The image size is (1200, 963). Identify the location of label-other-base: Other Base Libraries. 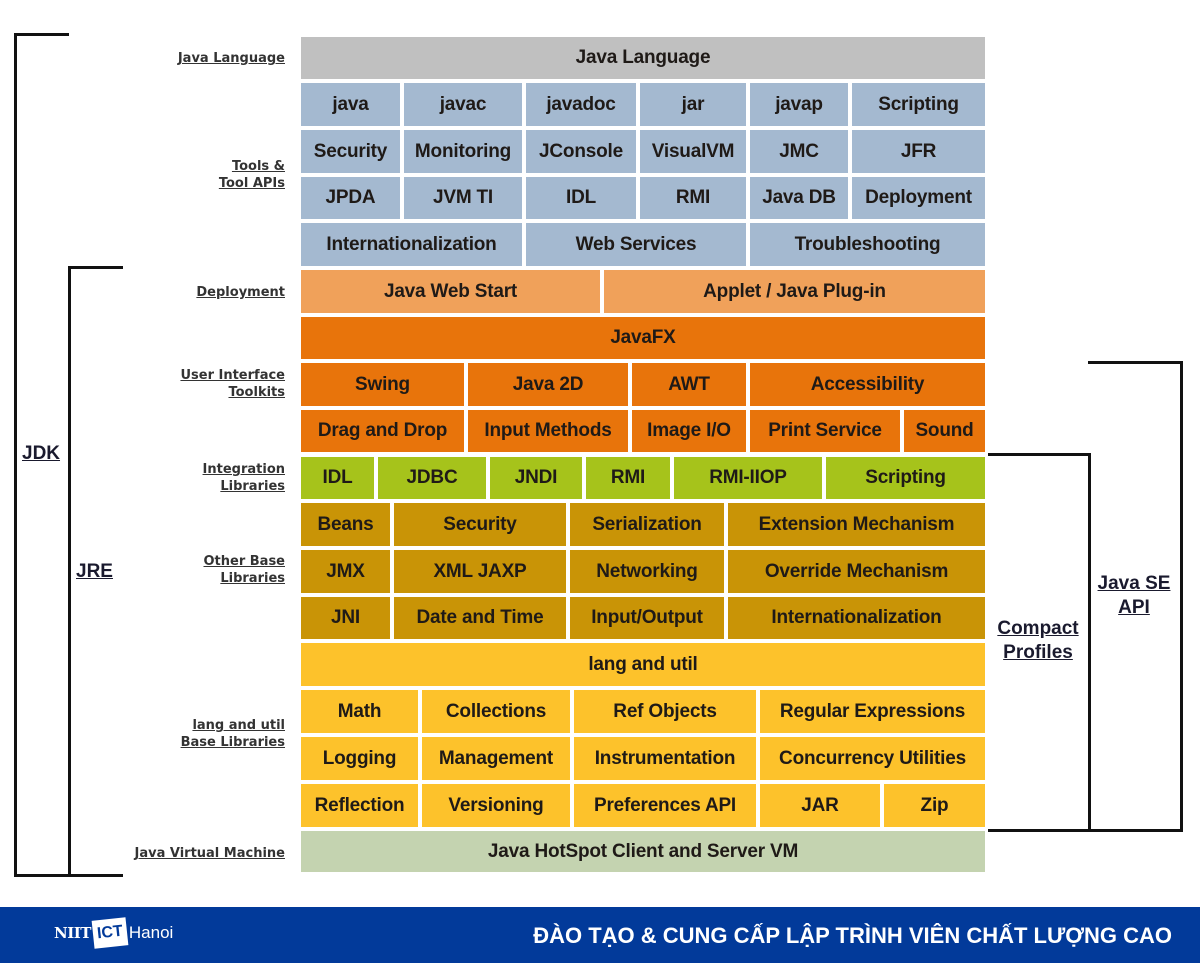
(244, 570).